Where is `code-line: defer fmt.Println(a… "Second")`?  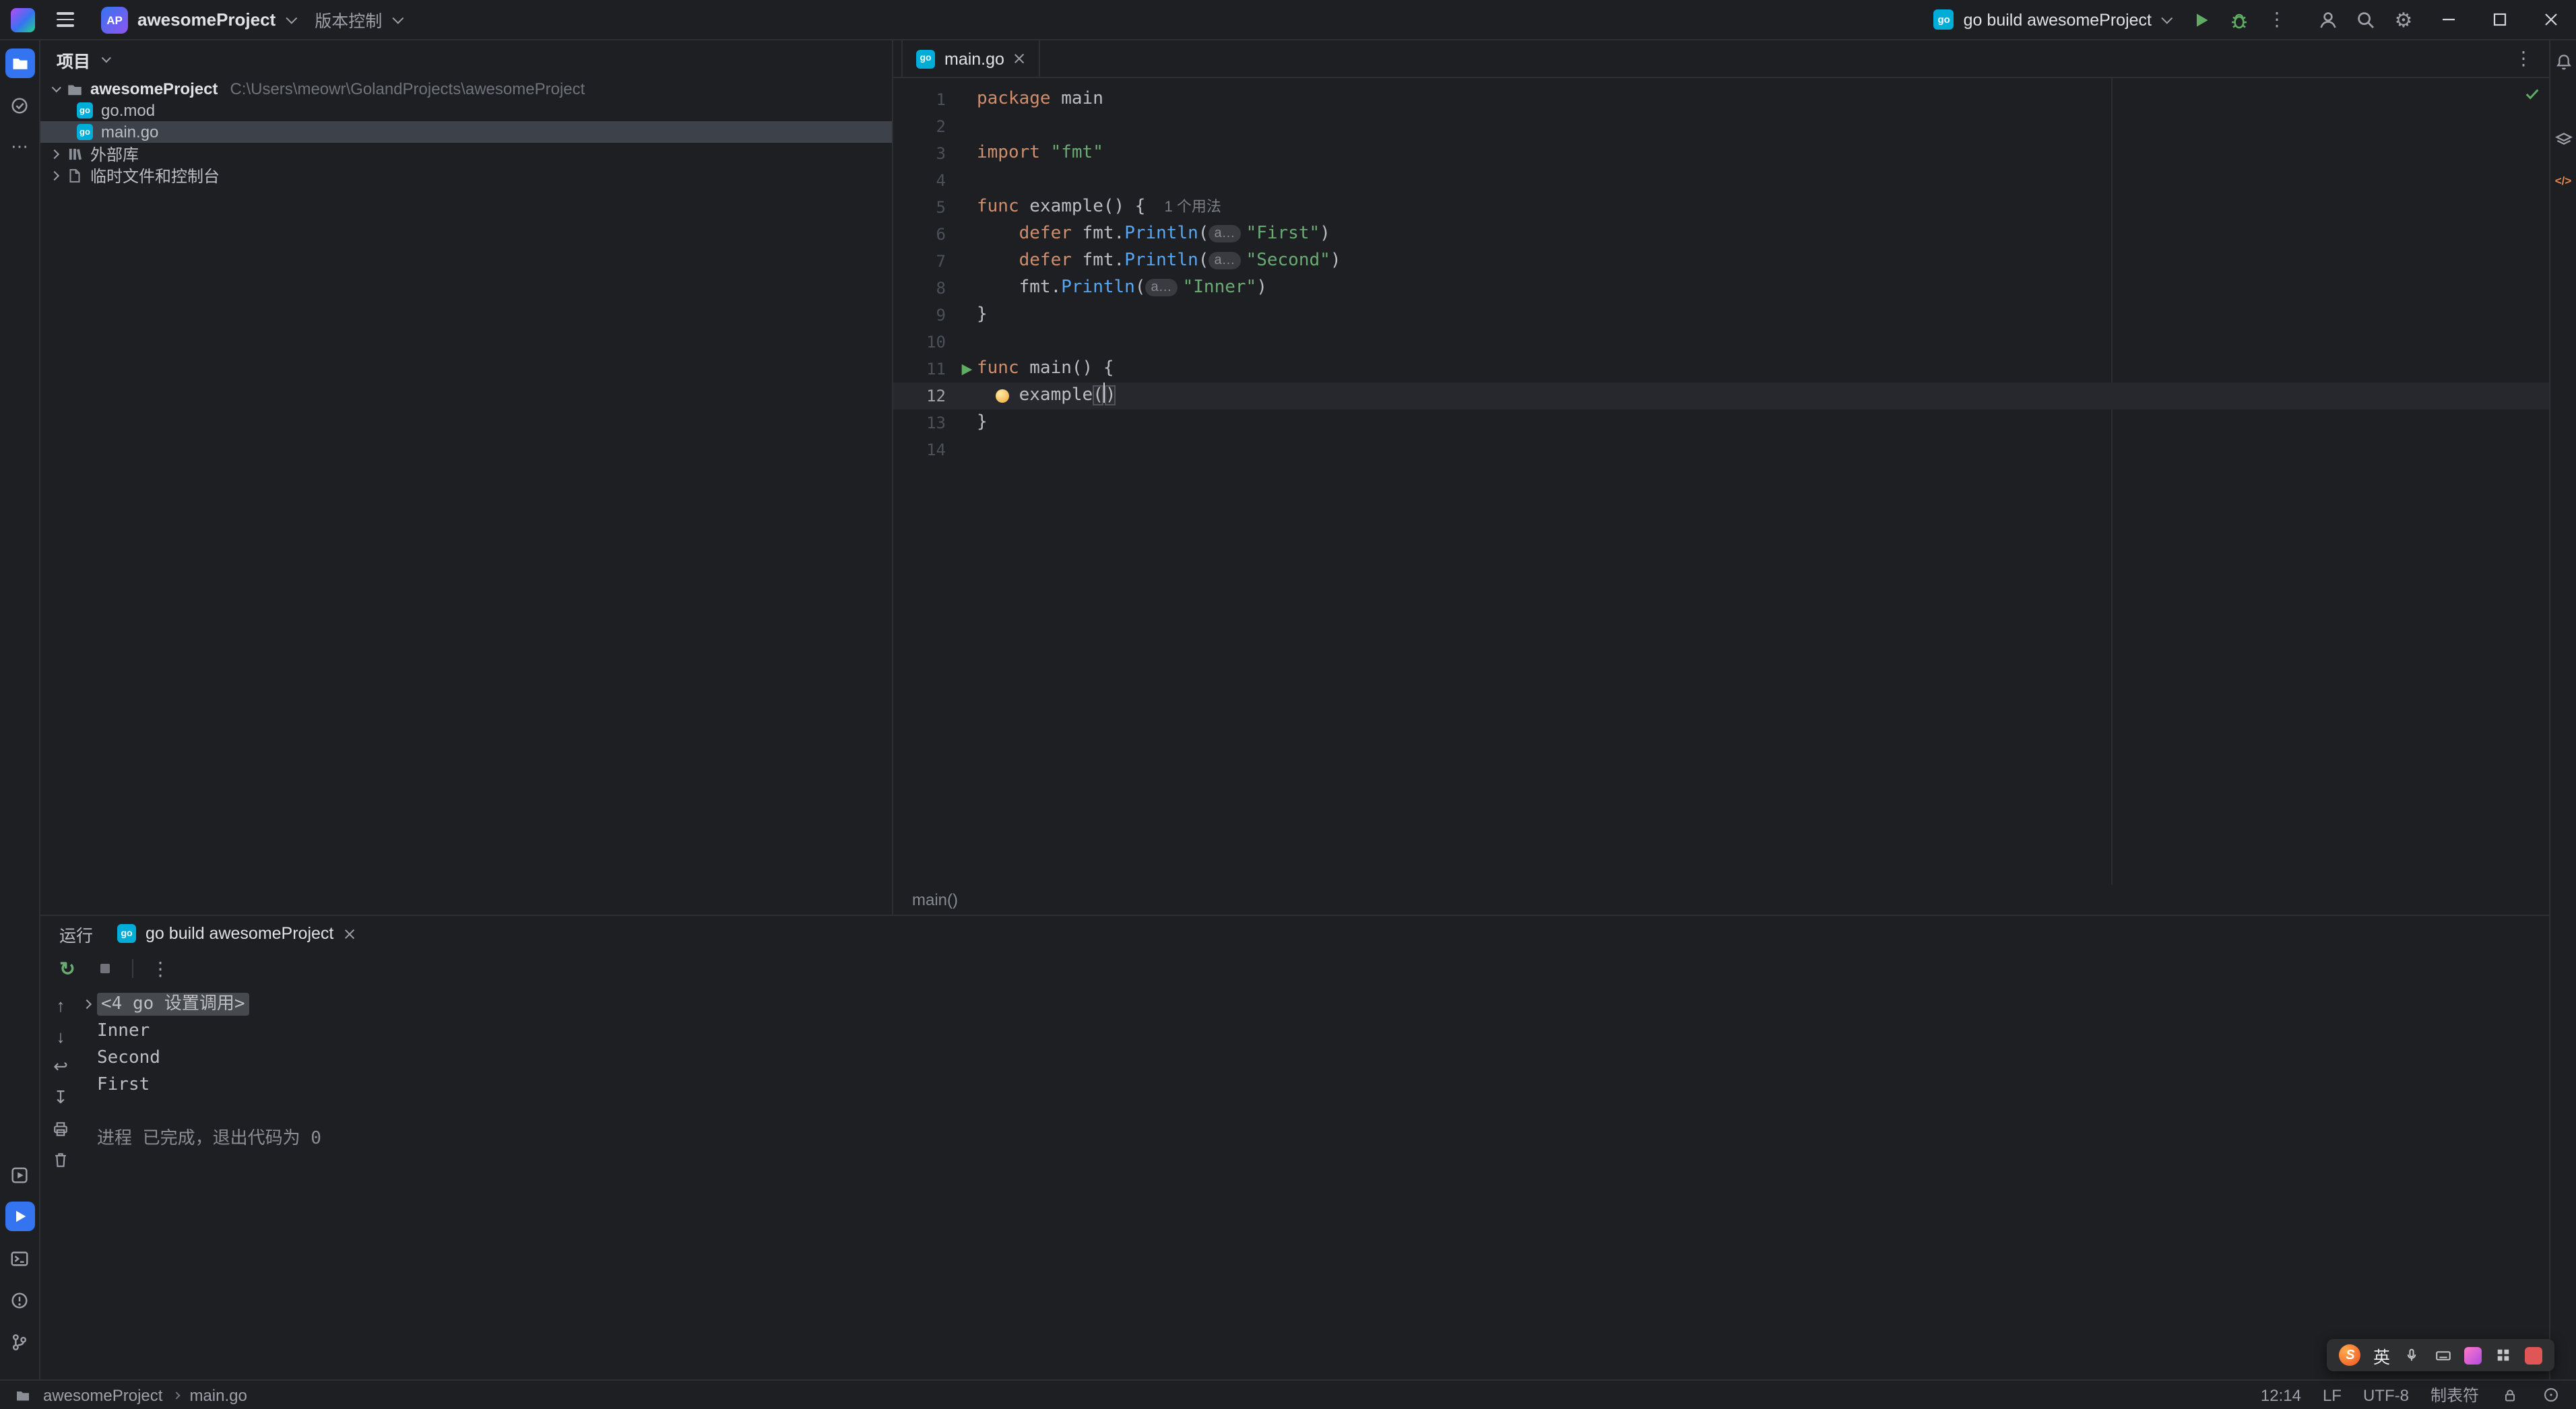 code-line: defer fmt.Println(a… "Second") is located at coordinates (1763, 262).